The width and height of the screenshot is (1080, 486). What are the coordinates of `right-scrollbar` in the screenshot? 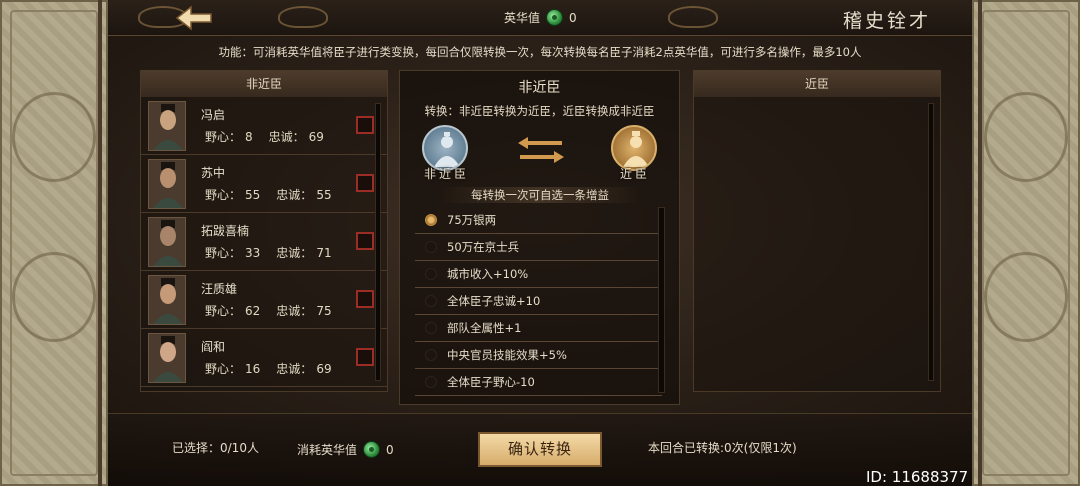 It's located at (931, 242).